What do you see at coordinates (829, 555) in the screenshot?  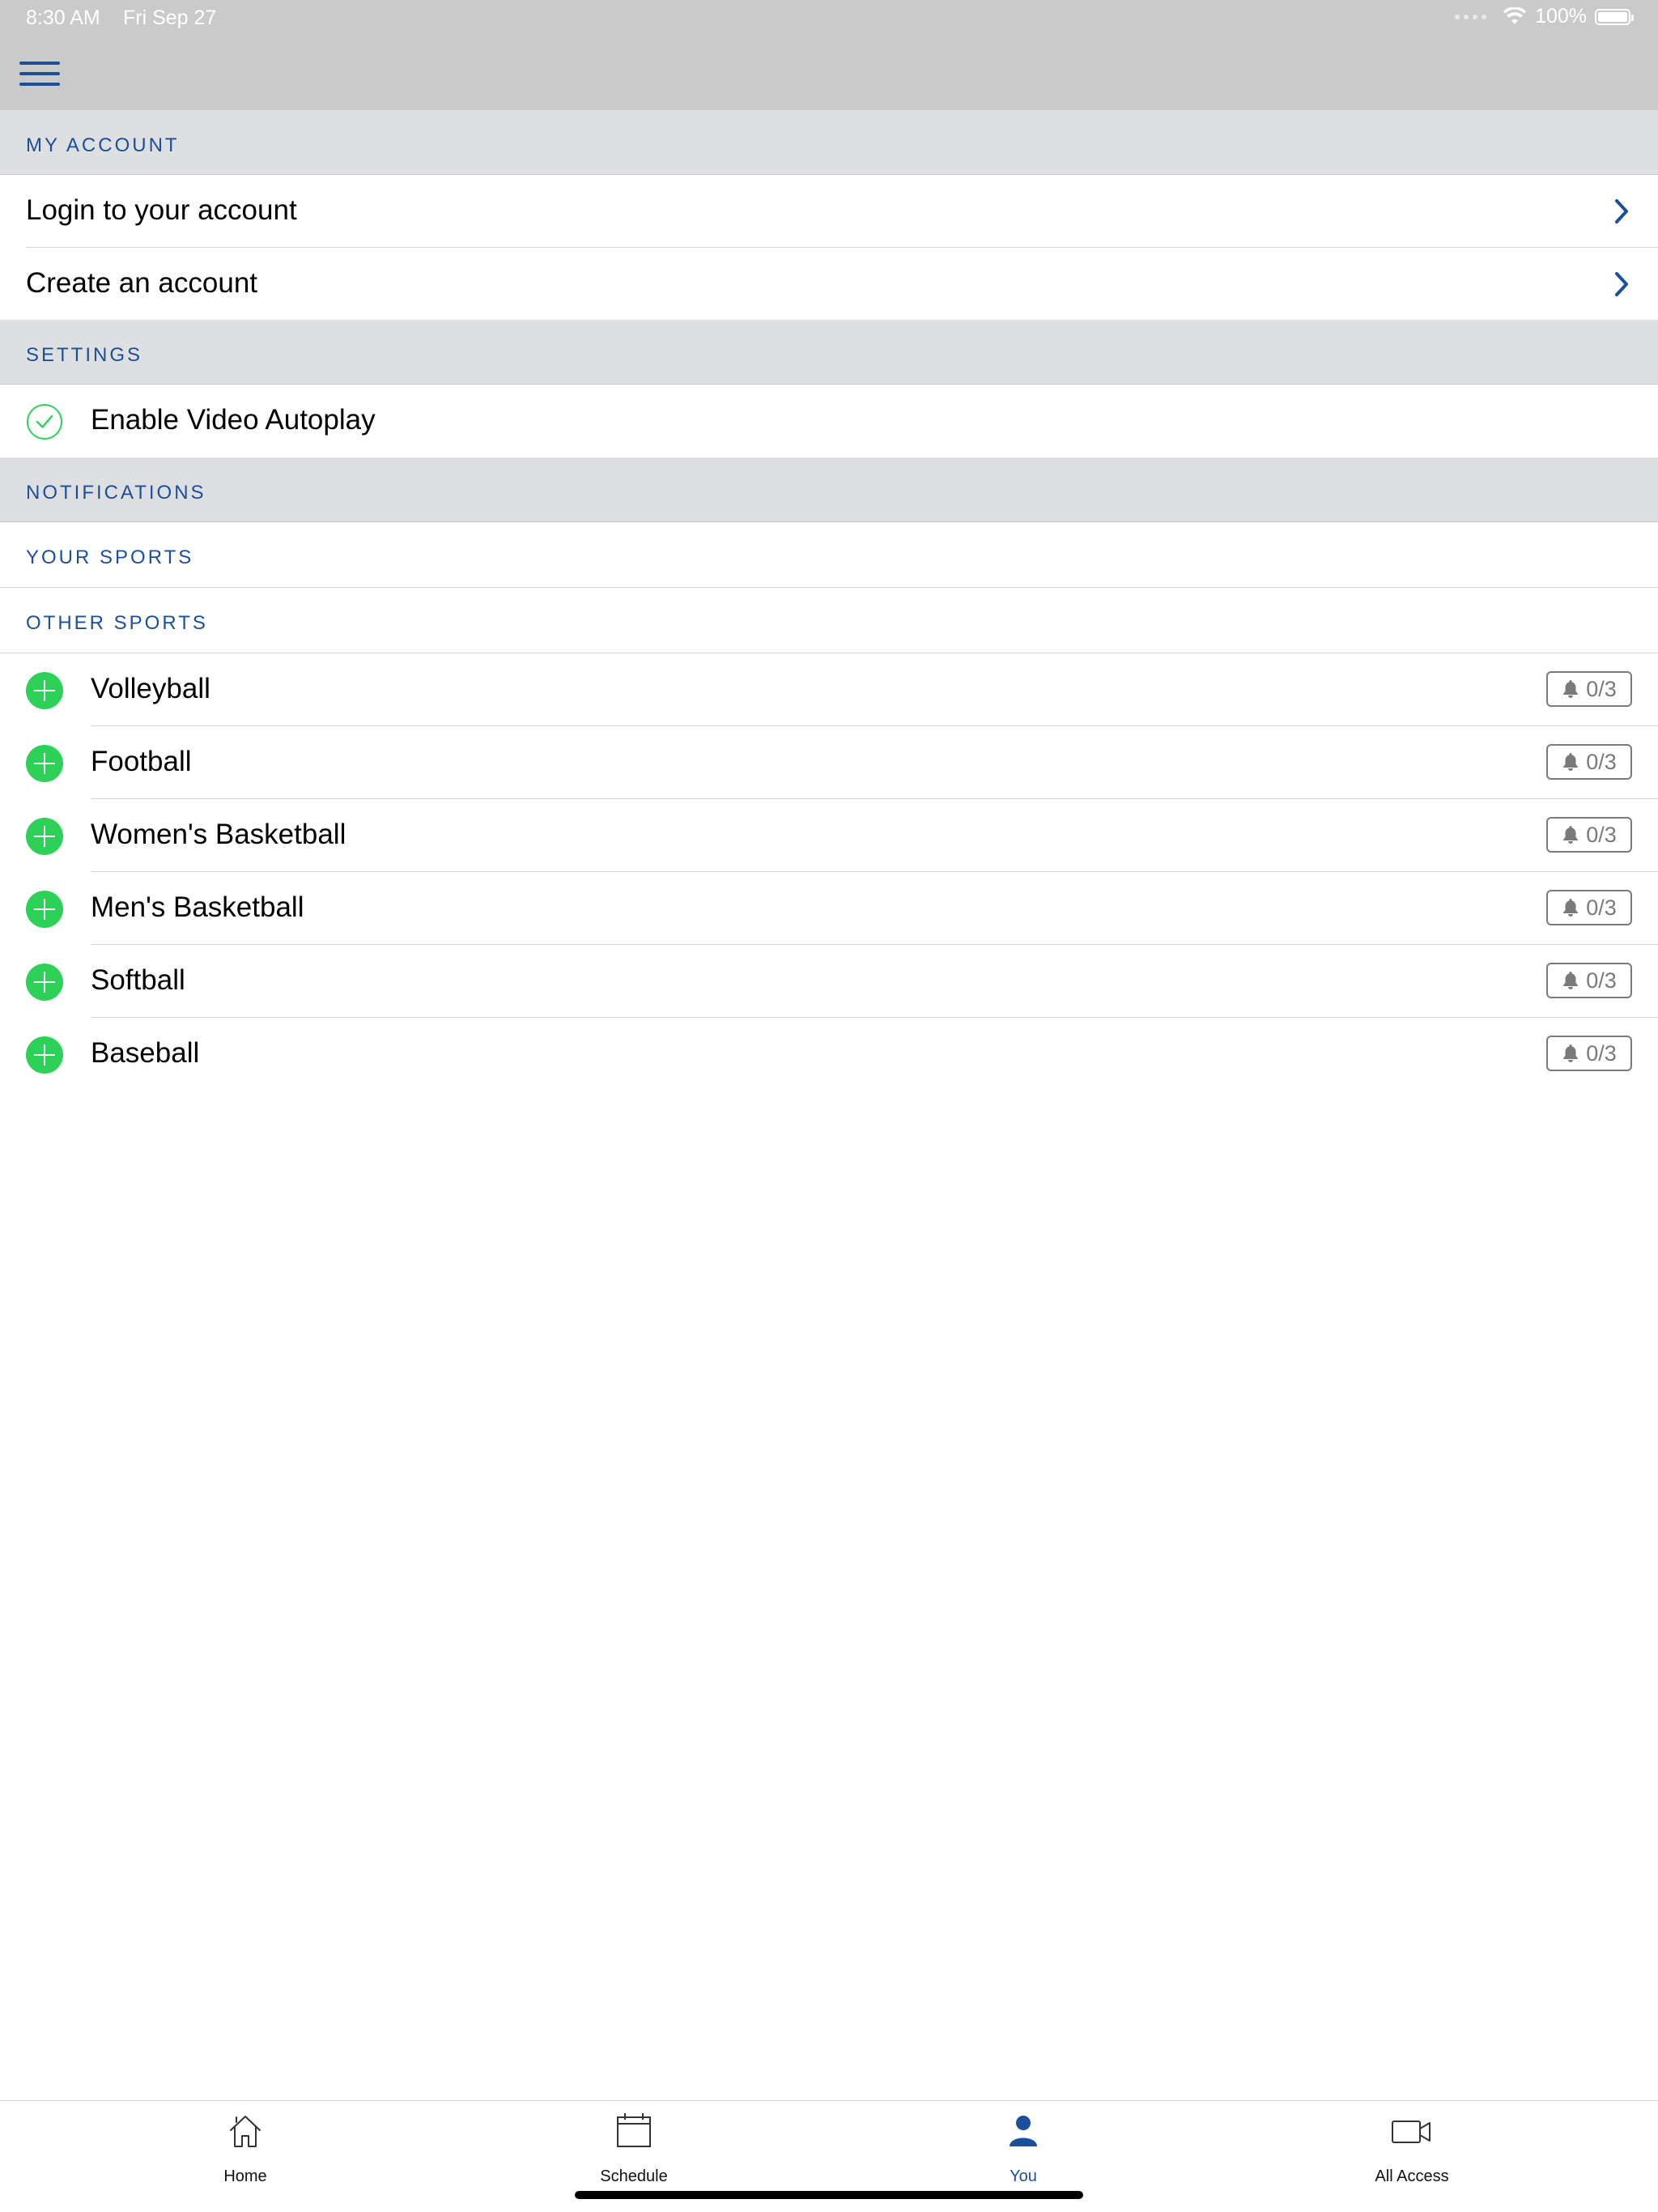 I see `section-your-sports: YOUR SPORTS` at bounding box center [829, 555].